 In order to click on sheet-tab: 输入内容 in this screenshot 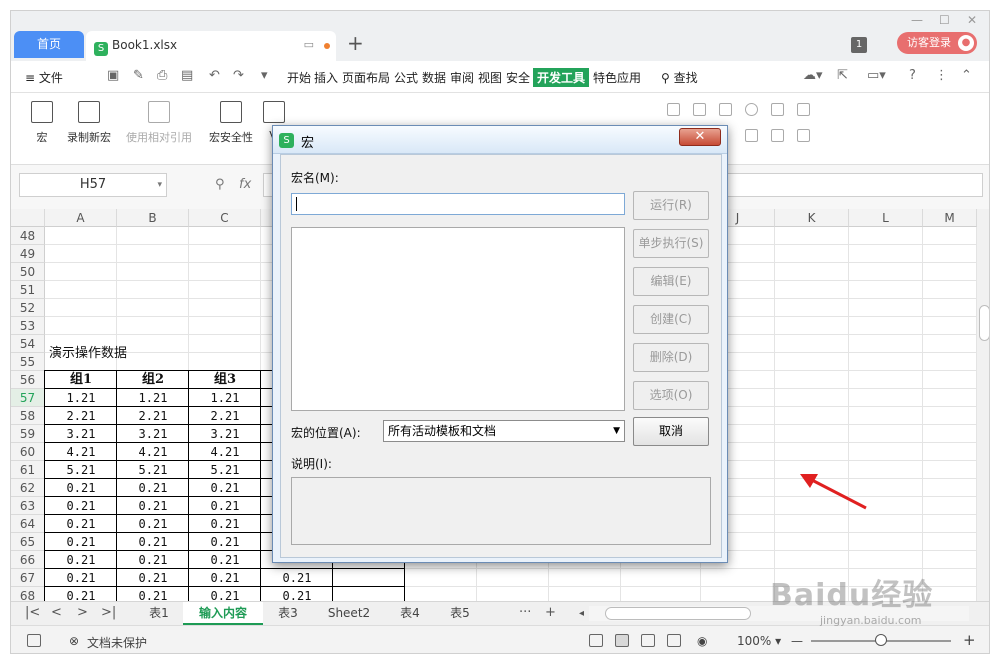, I will do `click(223, 613)`.